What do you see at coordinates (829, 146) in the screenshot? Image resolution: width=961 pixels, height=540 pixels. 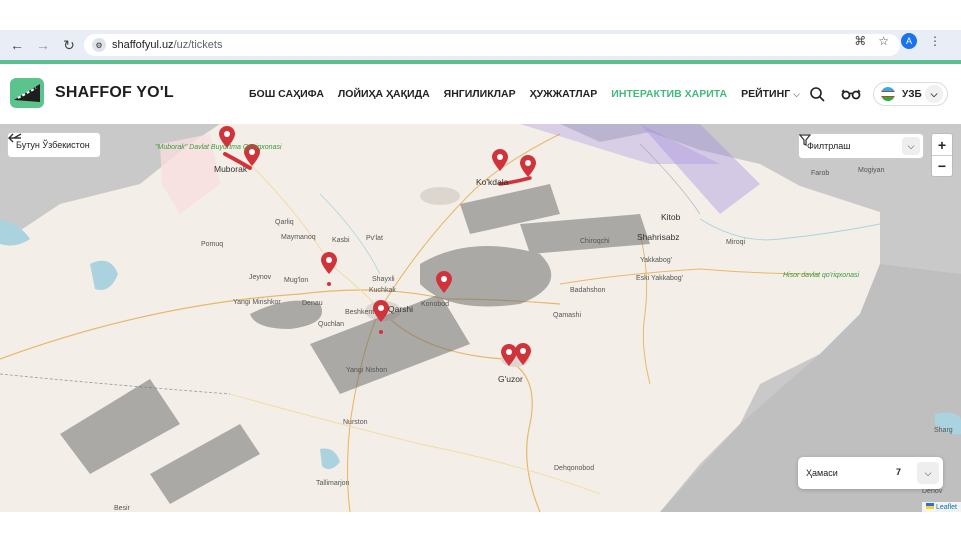 I see `filter-label: Филтрлаш` at bounding box center [829, 146].